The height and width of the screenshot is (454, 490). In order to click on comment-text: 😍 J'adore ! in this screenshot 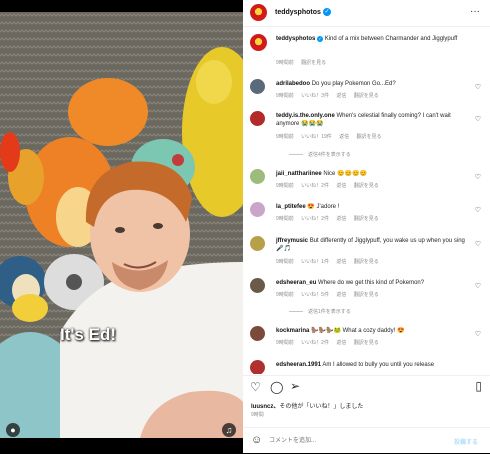, I will do `click(323, 207)`.